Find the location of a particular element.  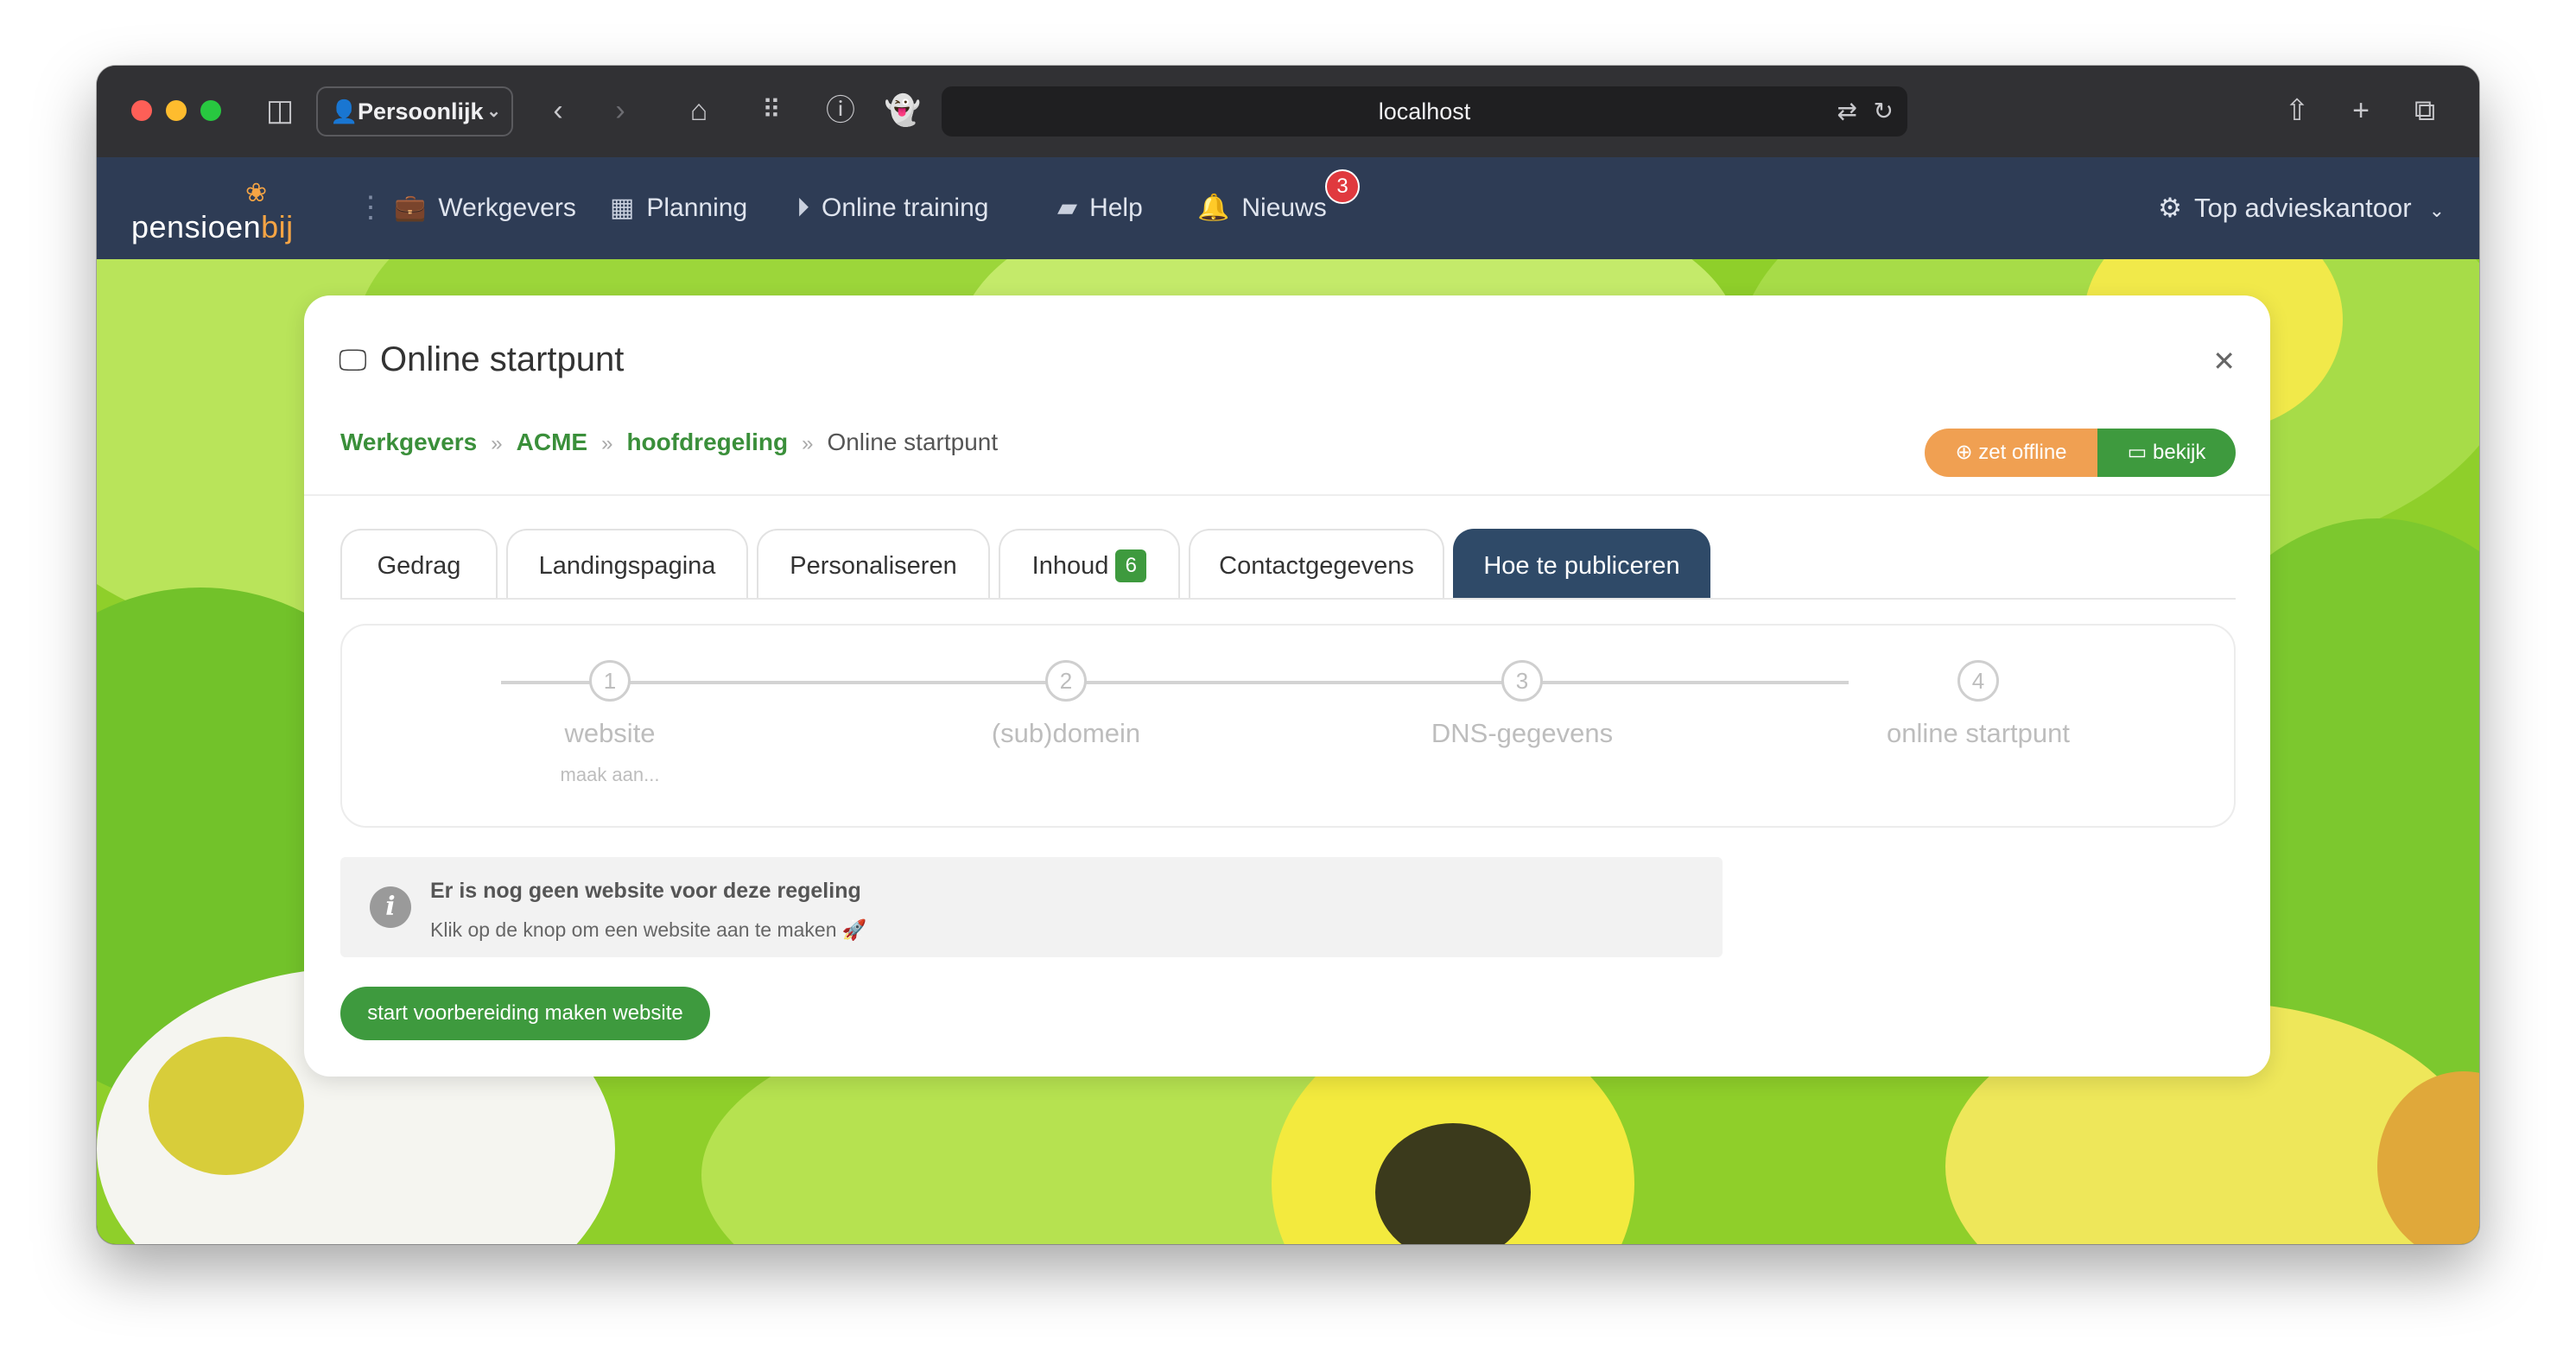

nav-nieuws: 🔔 Nieuws is located at coordinates (1262, 208).